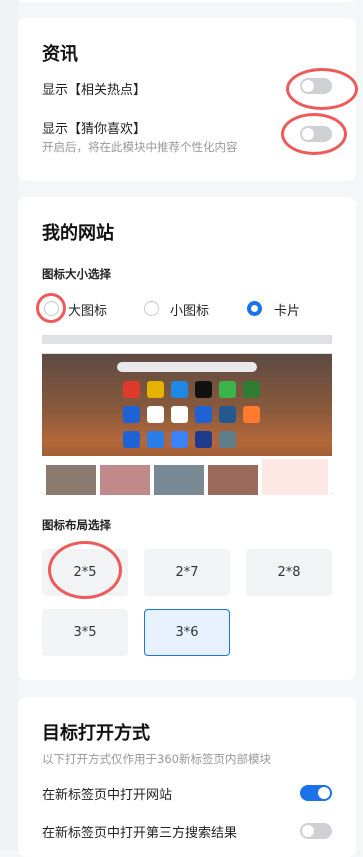  I want to click on new-tab-search-label: 在新标签页中打开第三方搜索结果, so click(140, 833).